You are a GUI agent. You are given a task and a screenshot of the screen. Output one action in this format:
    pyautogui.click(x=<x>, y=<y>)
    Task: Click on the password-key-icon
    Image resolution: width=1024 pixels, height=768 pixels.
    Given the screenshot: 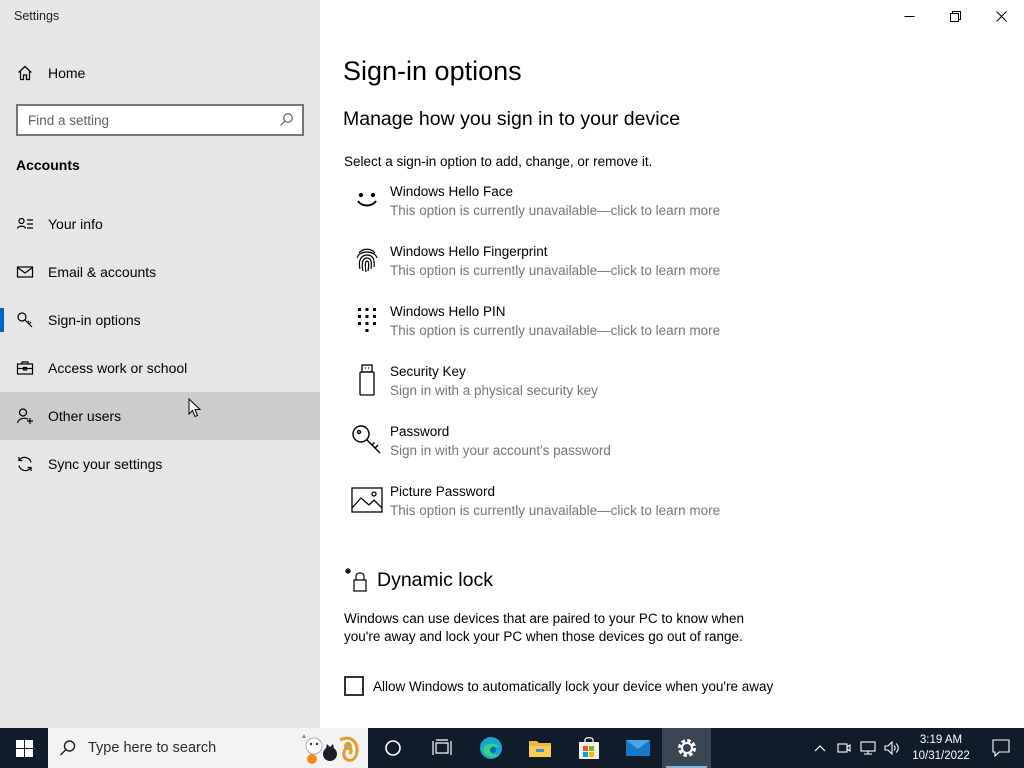 What is the action you would take?
    pyautogui.click(x=366, y=440)
    